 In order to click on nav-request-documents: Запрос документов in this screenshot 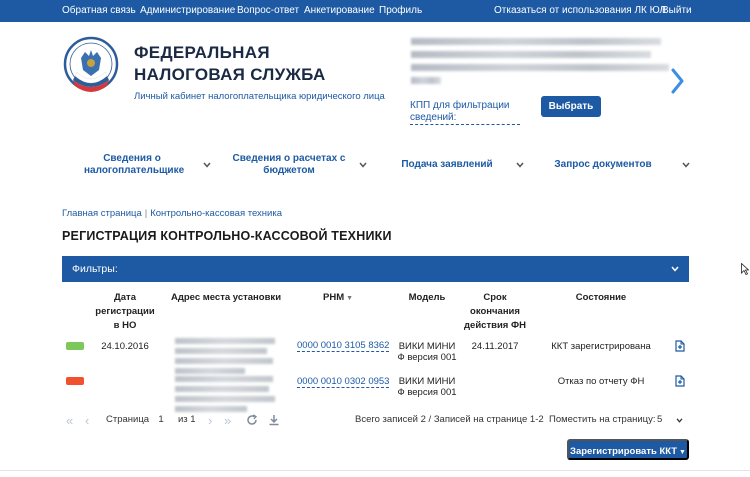, I will do `click(603, 165)`.